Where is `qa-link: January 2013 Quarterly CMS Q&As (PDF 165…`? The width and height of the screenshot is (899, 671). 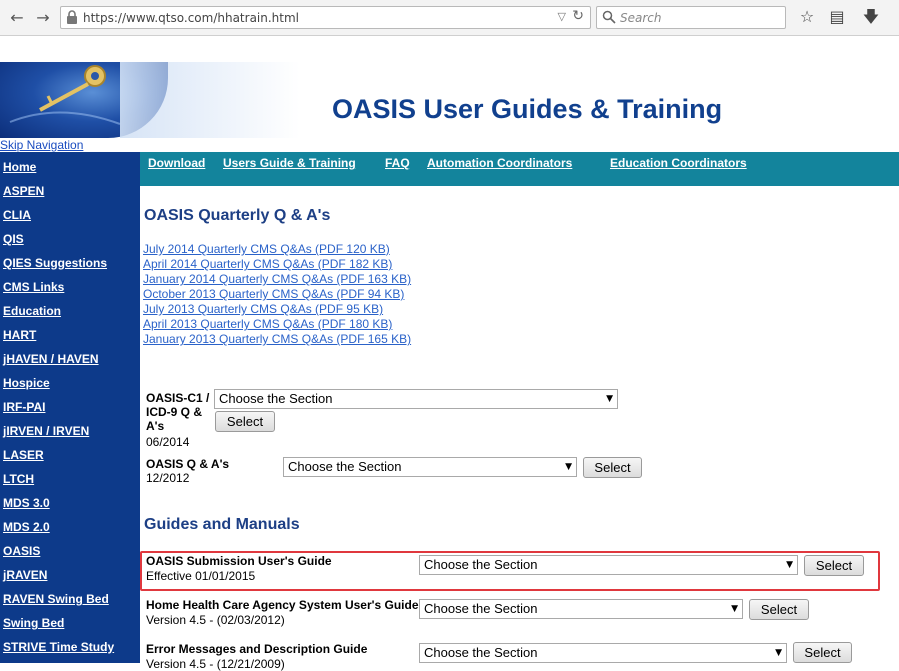 qa-link: January 2013 Quarterly CMS Q&As (PDF 165… is located at coordinates (277, 339).